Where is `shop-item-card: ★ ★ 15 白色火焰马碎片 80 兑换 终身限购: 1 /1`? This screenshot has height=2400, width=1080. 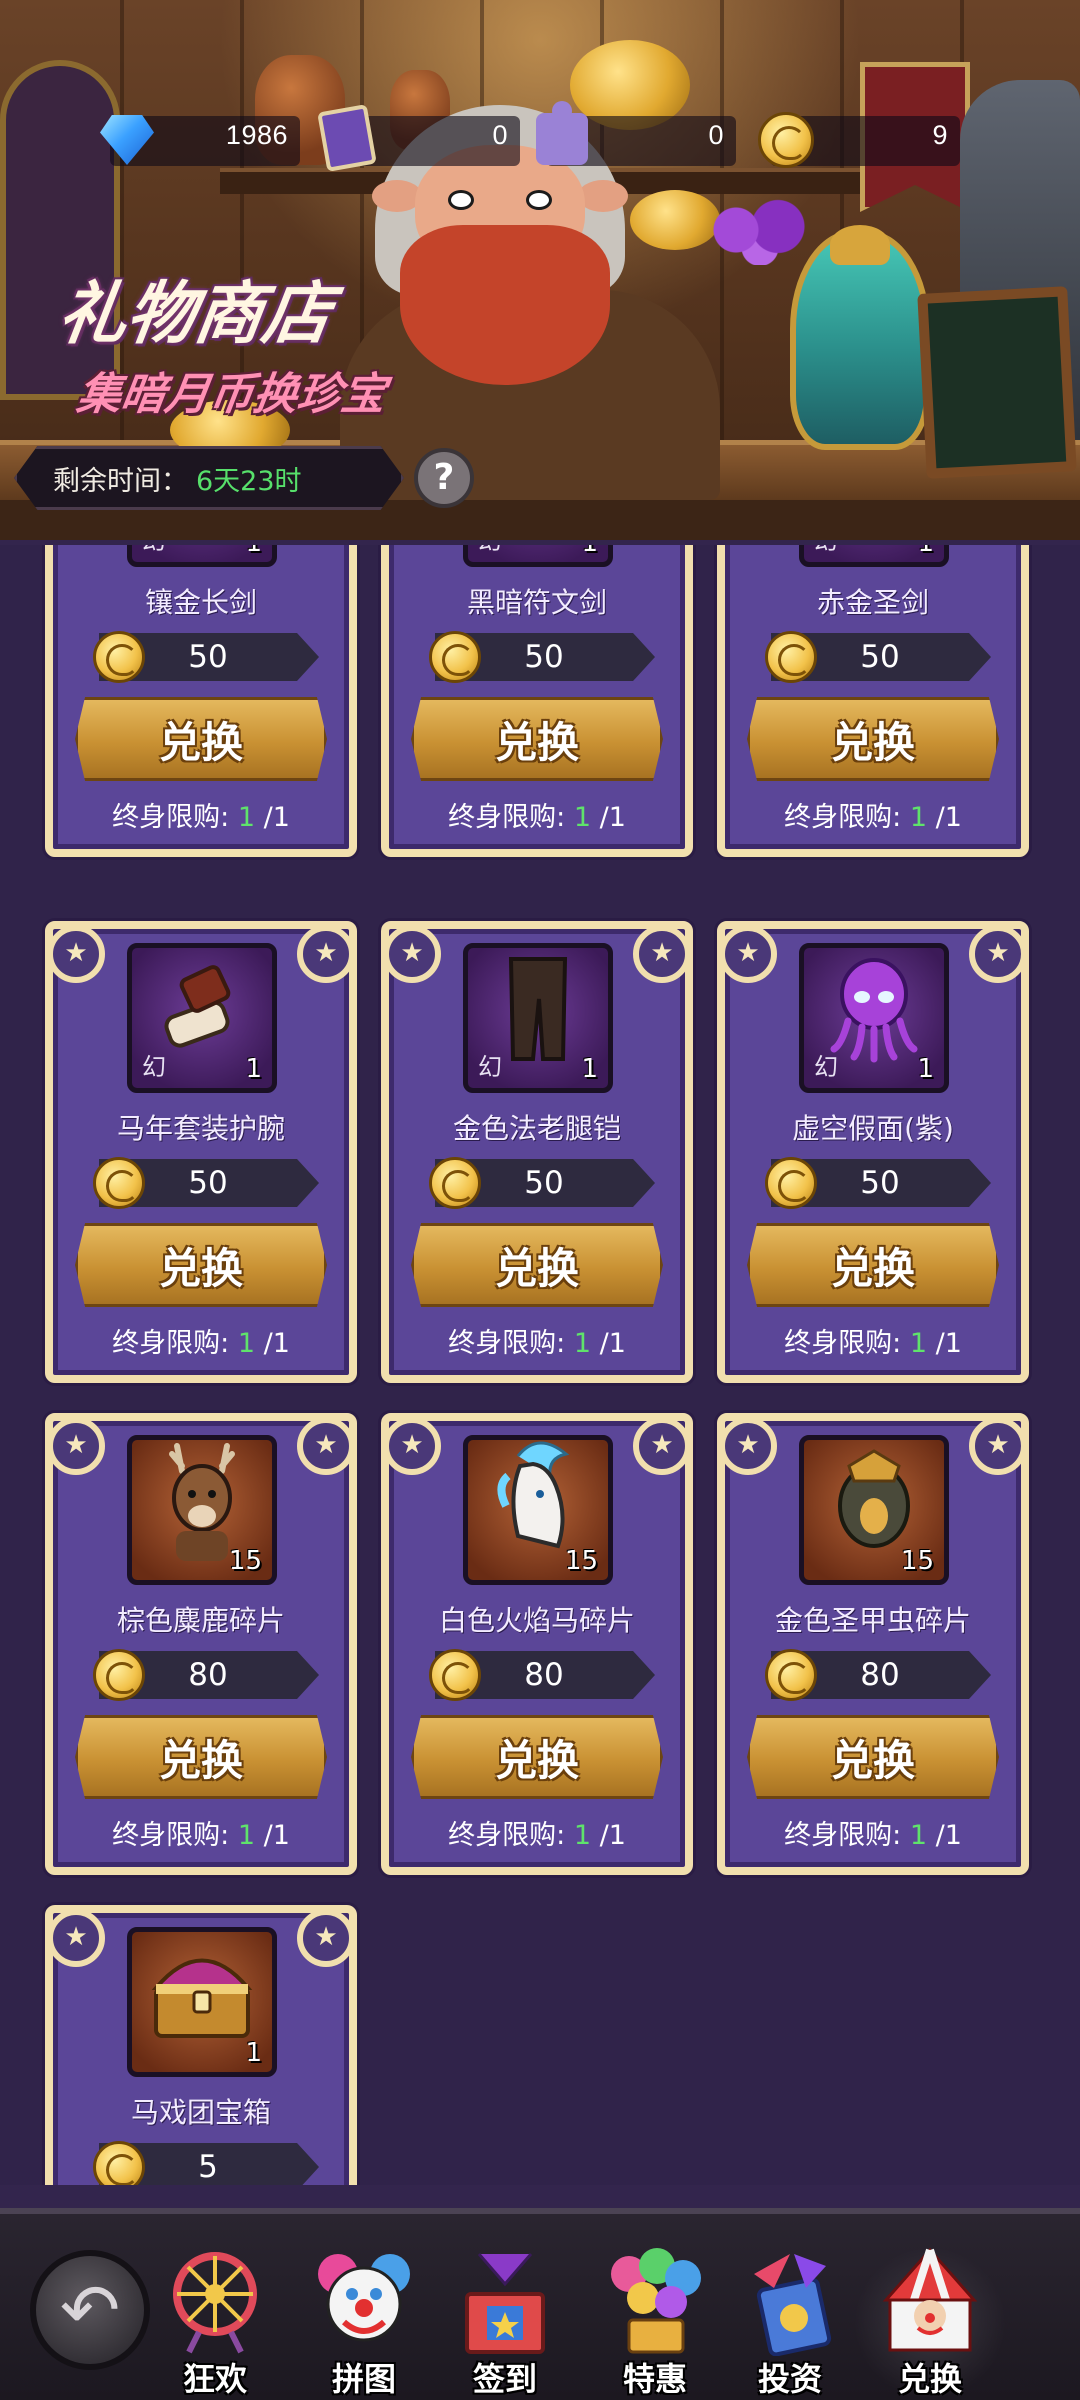
shop-item-card: ★ ★ 15 白色火焰马碎片 80 兑换 终身限购: 1 /1 is located at coordinates (537, 1644).